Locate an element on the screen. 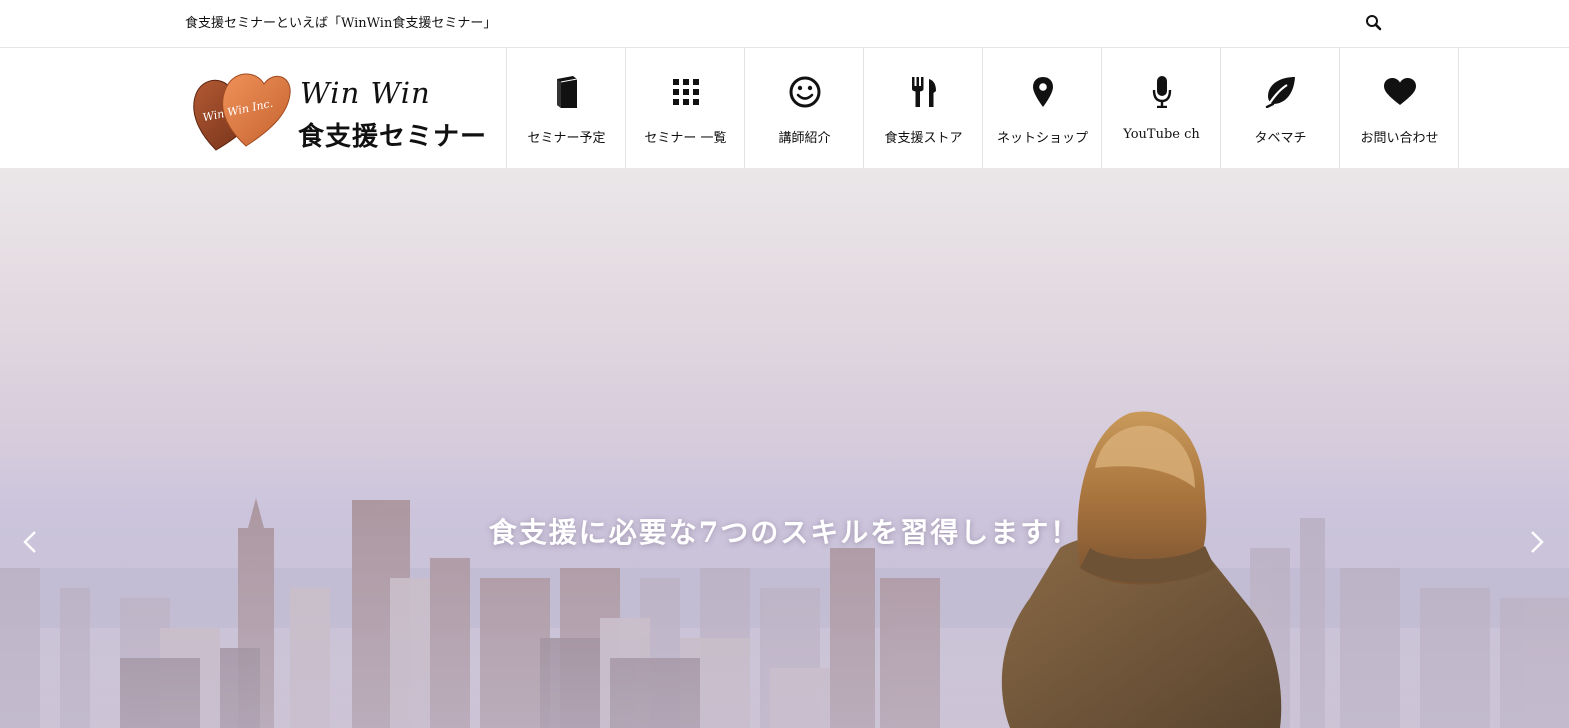  microphone-icon is located at coordinates (1161, 92).